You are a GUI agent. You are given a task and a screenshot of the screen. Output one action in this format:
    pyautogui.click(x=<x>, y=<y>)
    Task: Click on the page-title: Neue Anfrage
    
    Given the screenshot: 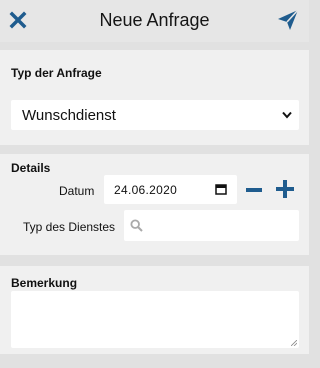 What is the action you would take?
    pyautogui.click(x=154, y=20)
    